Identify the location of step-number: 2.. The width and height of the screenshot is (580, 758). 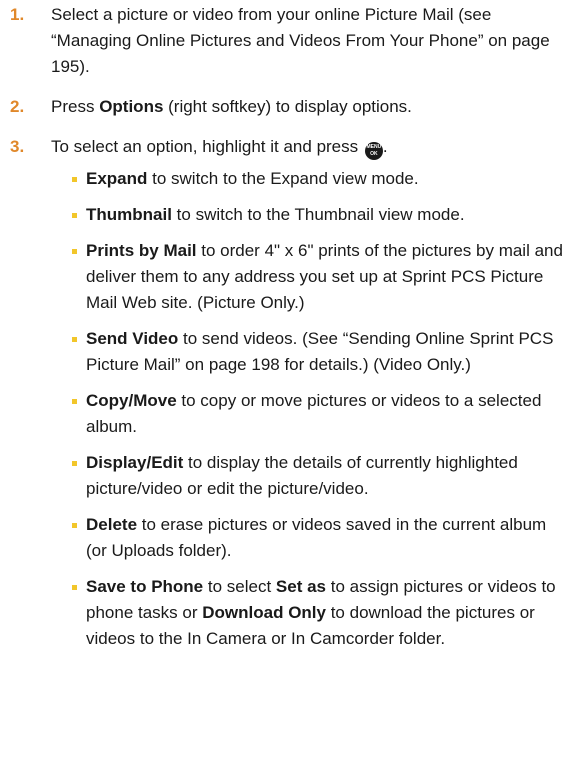
(17, 106).